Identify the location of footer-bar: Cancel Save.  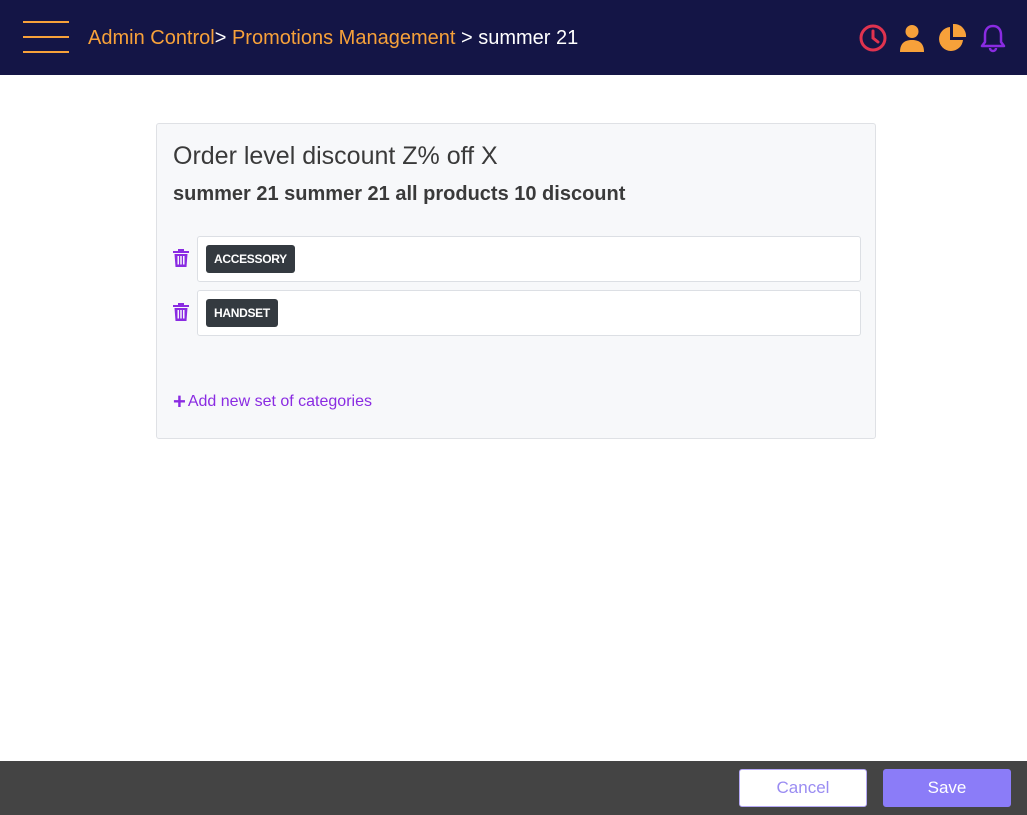
(513, 788).